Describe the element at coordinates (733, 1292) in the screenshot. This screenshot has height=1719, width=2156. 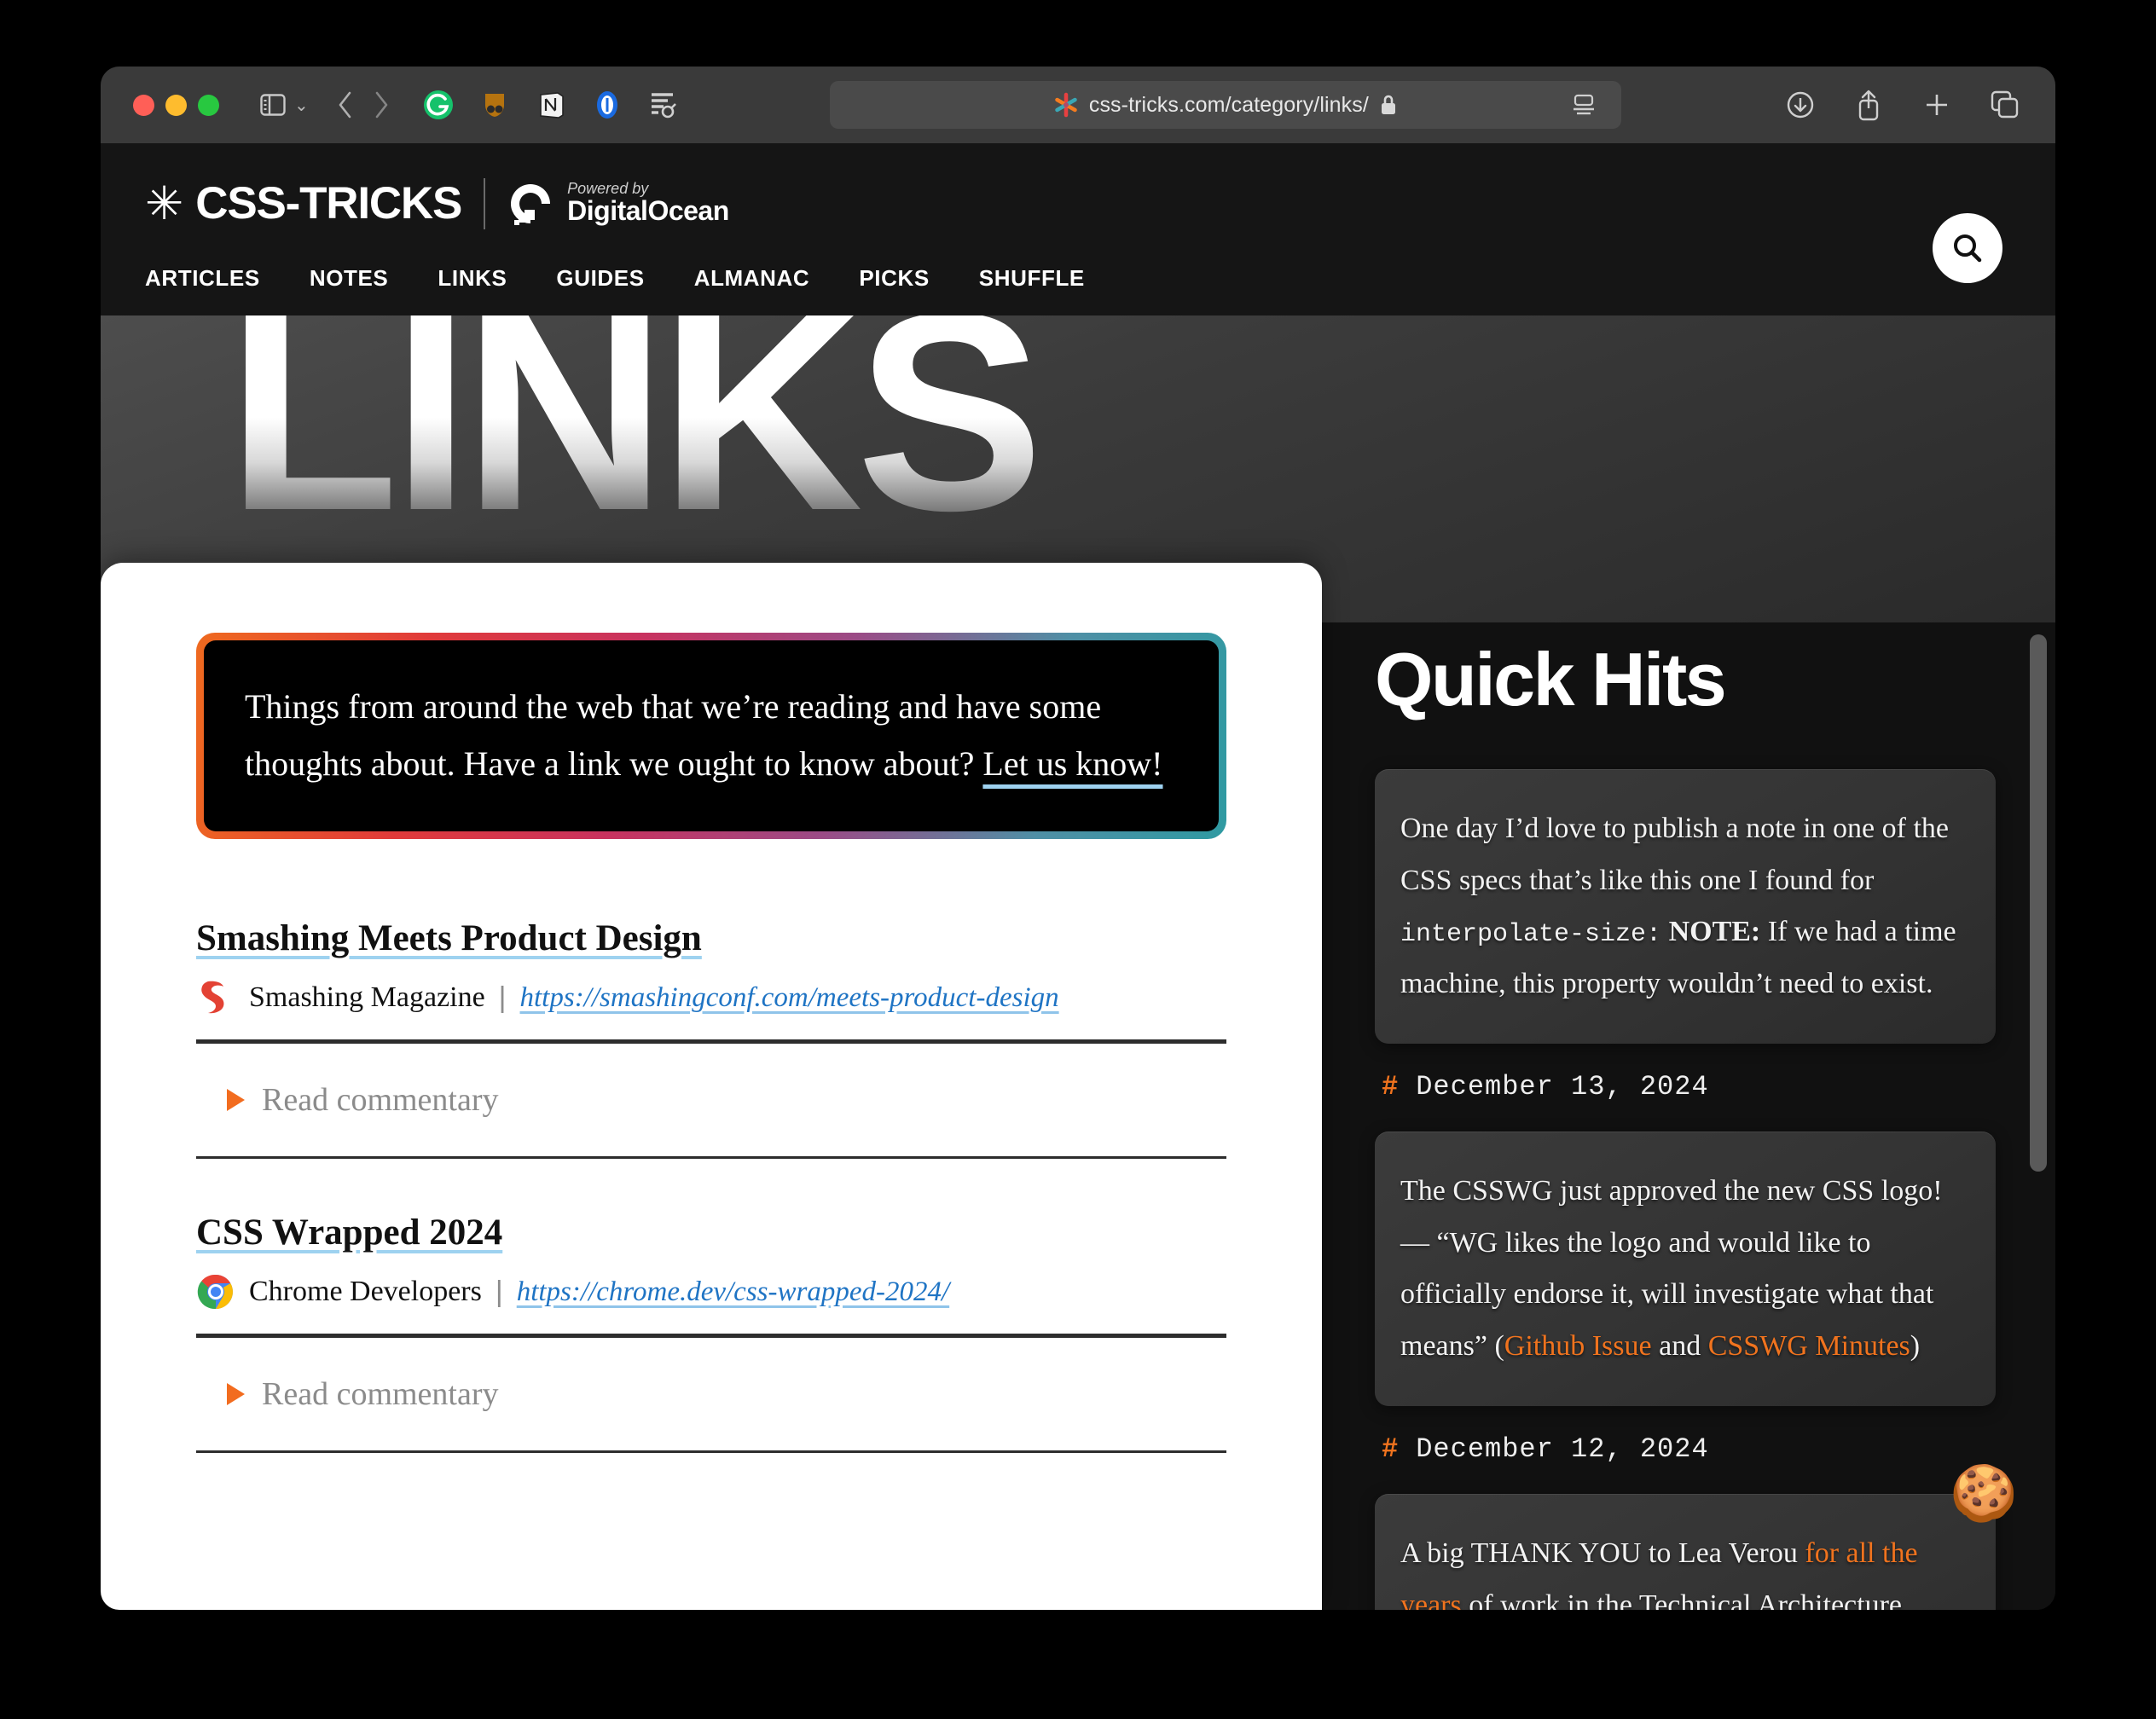
I see `link-entry-url: https://chrome.dev/css-wrapped-2024/` at that location.